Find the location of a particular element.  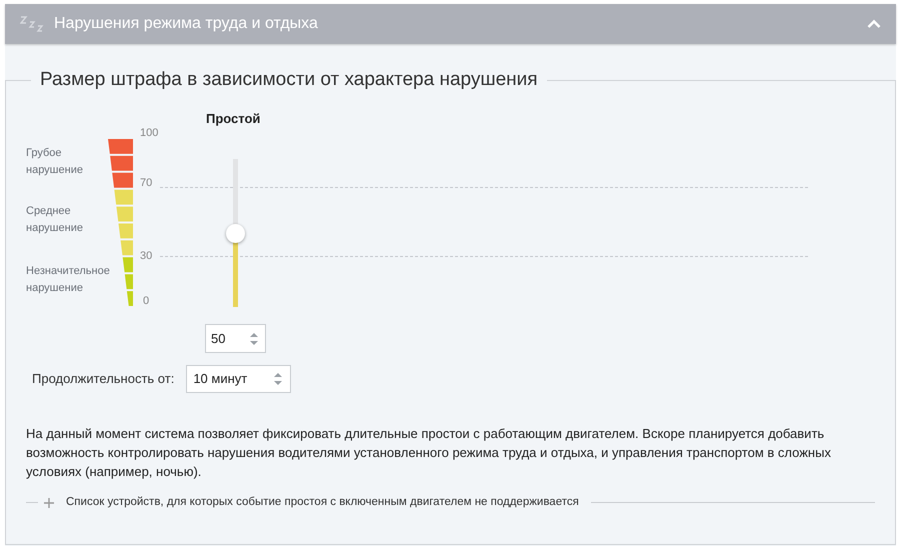

scale-tick: 0 is located at coordinates (146, 301).